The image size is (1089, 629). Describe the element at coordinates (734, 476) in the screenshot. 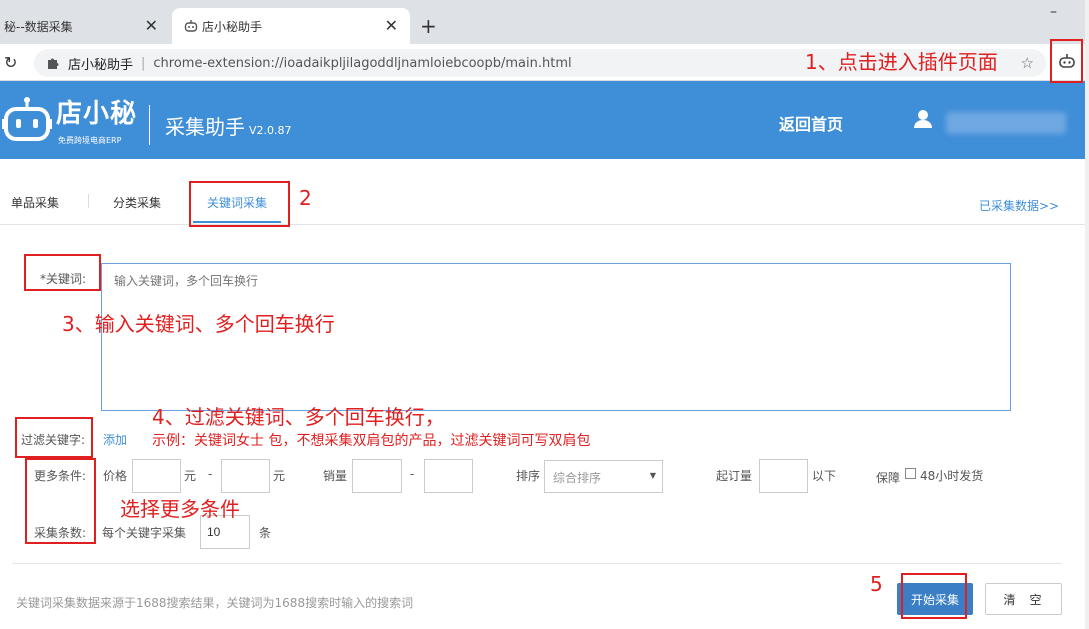

I see `min-order-label: 起订量` at that location.